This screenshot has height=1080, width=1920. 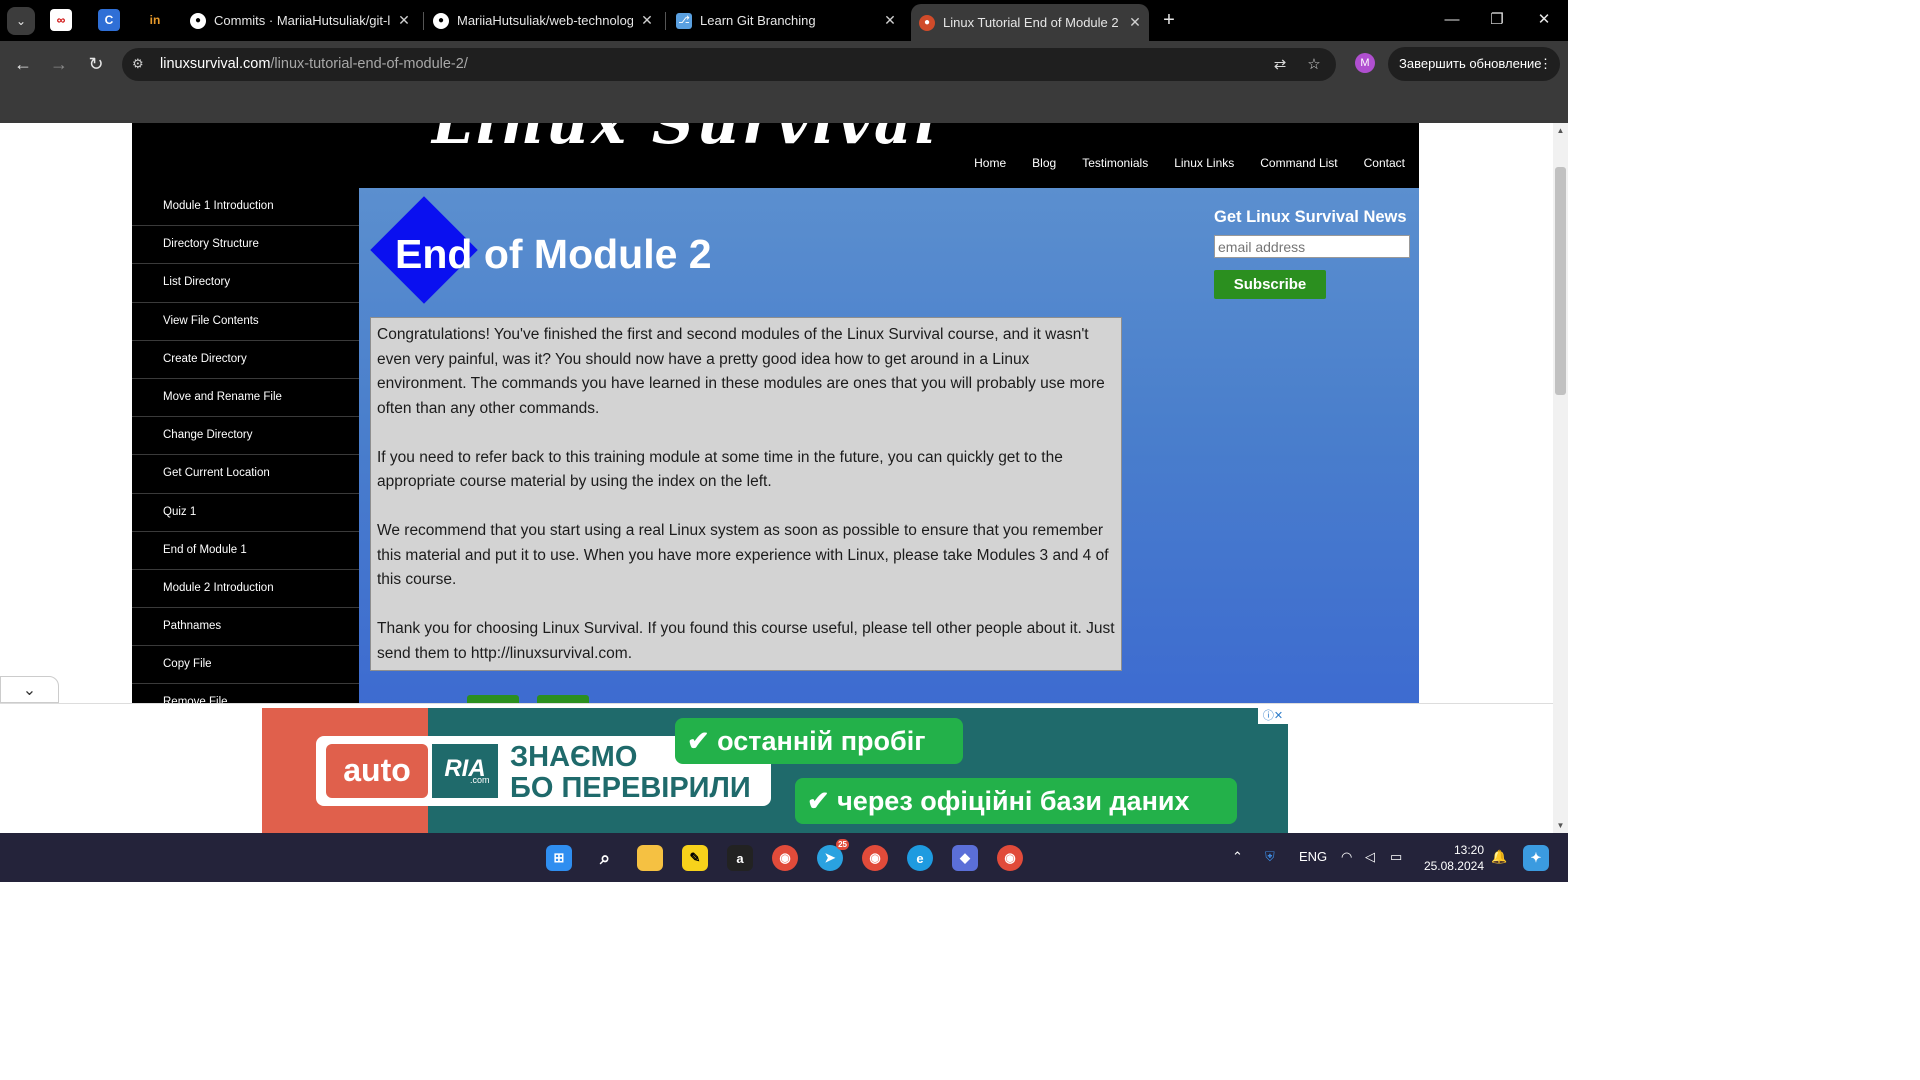 I want to click on telegram-badge: 25, so click(x=842, y=844).